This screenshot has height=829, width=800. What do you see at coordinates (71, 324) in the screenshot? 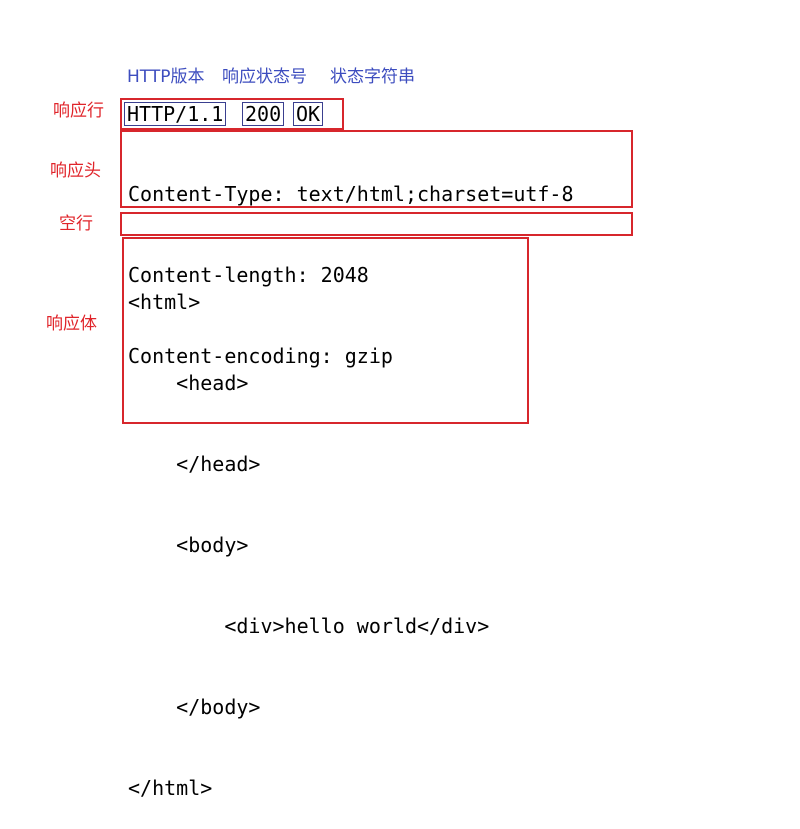
I see `response-body-label: 响应体` at bounding box center [71, 324].